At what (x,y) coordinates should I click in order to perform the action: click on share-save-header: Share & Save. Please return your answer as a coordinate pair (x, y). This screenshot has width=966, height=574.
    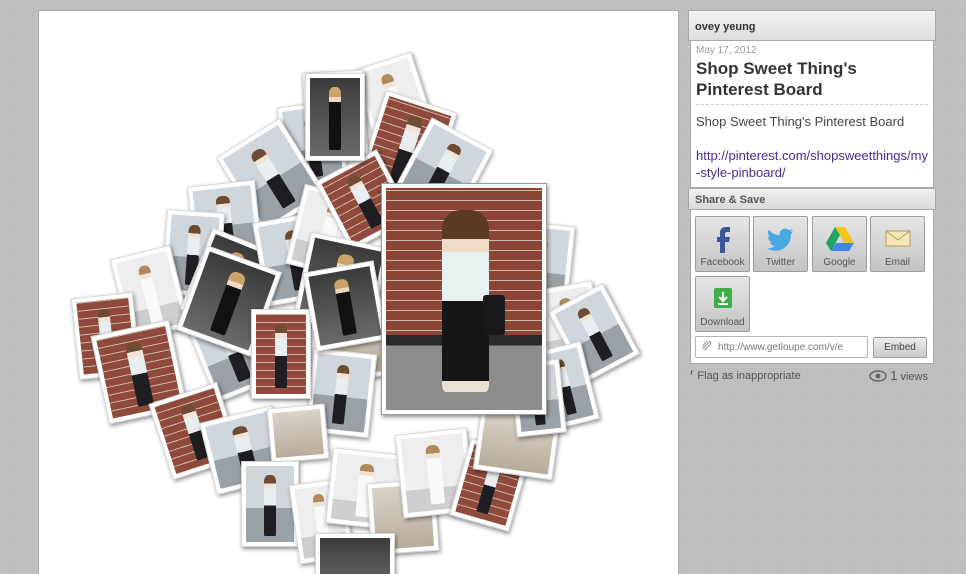
    Looking at the image, I should click on (812, 199).